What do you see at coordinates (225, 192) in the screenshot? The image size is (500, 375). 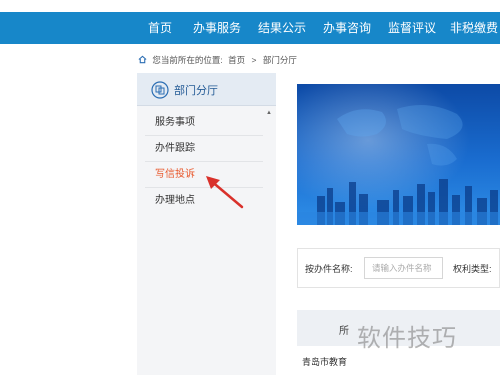 I see `annotation-arrow-icon` at bounding box center [225, 192].